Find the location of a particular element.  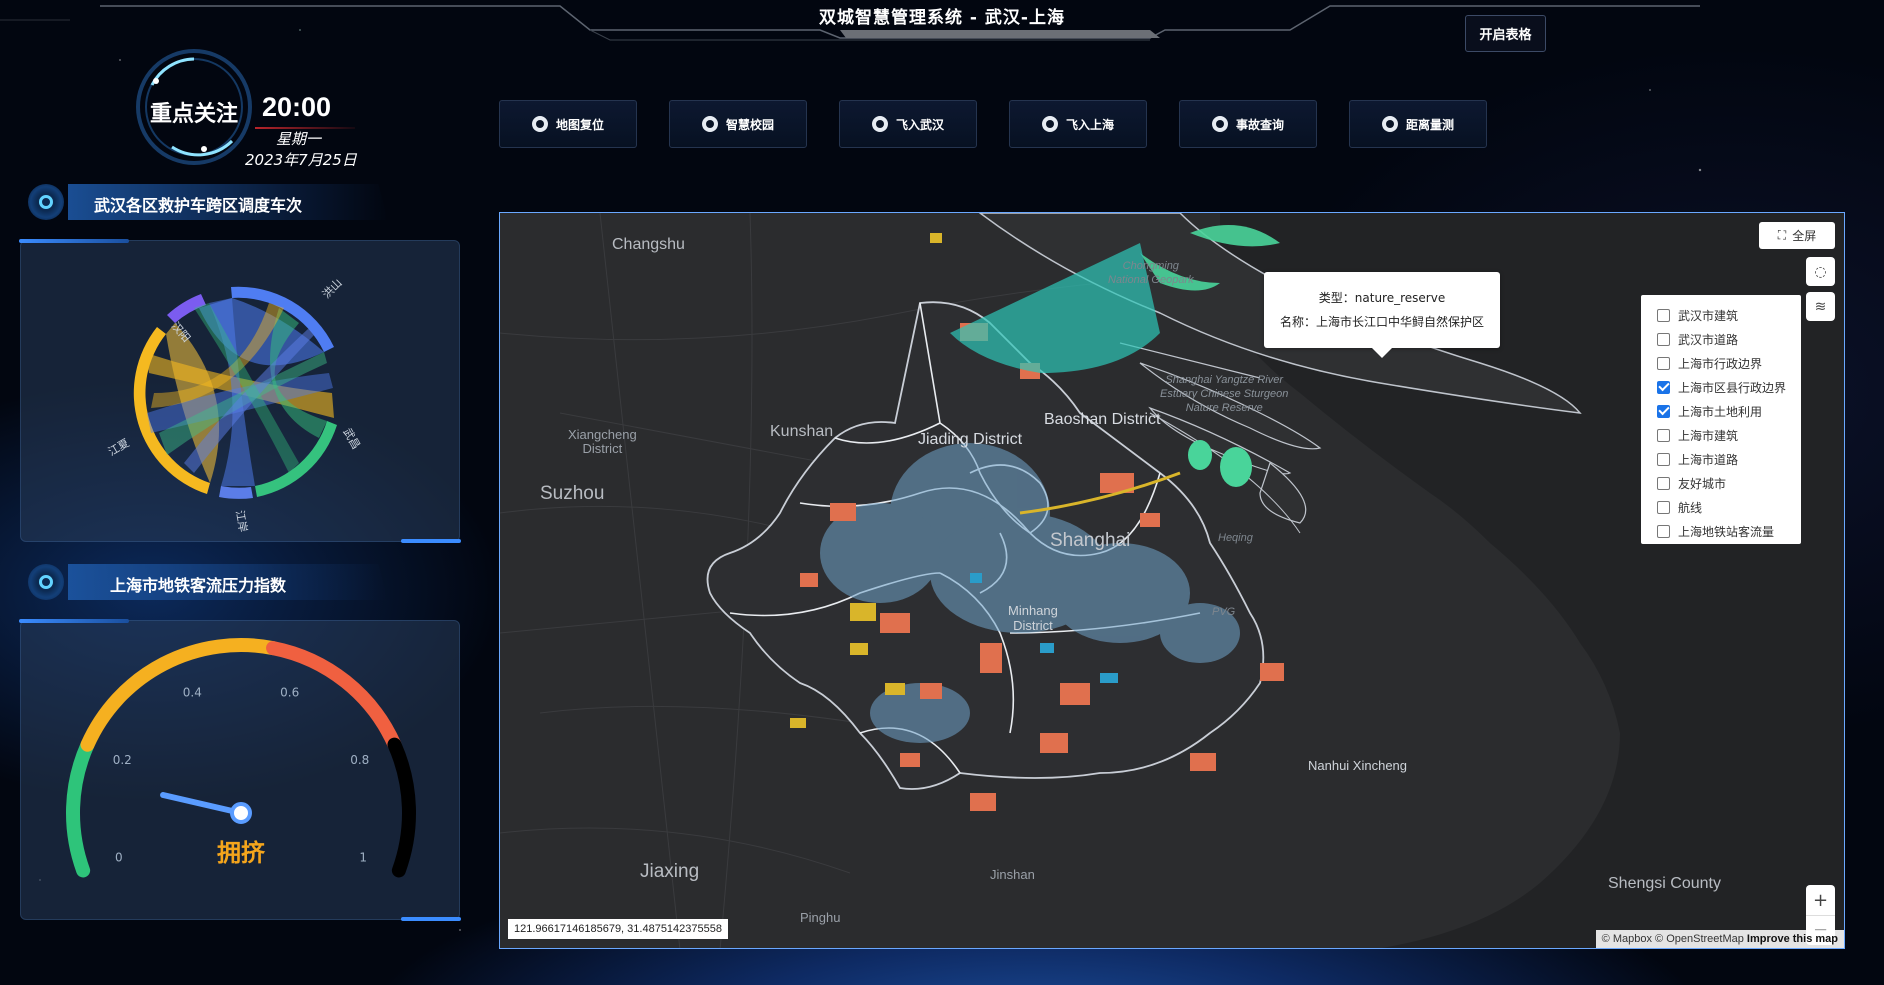

layer-label: 航线 is located at coordinates (1690, 507).